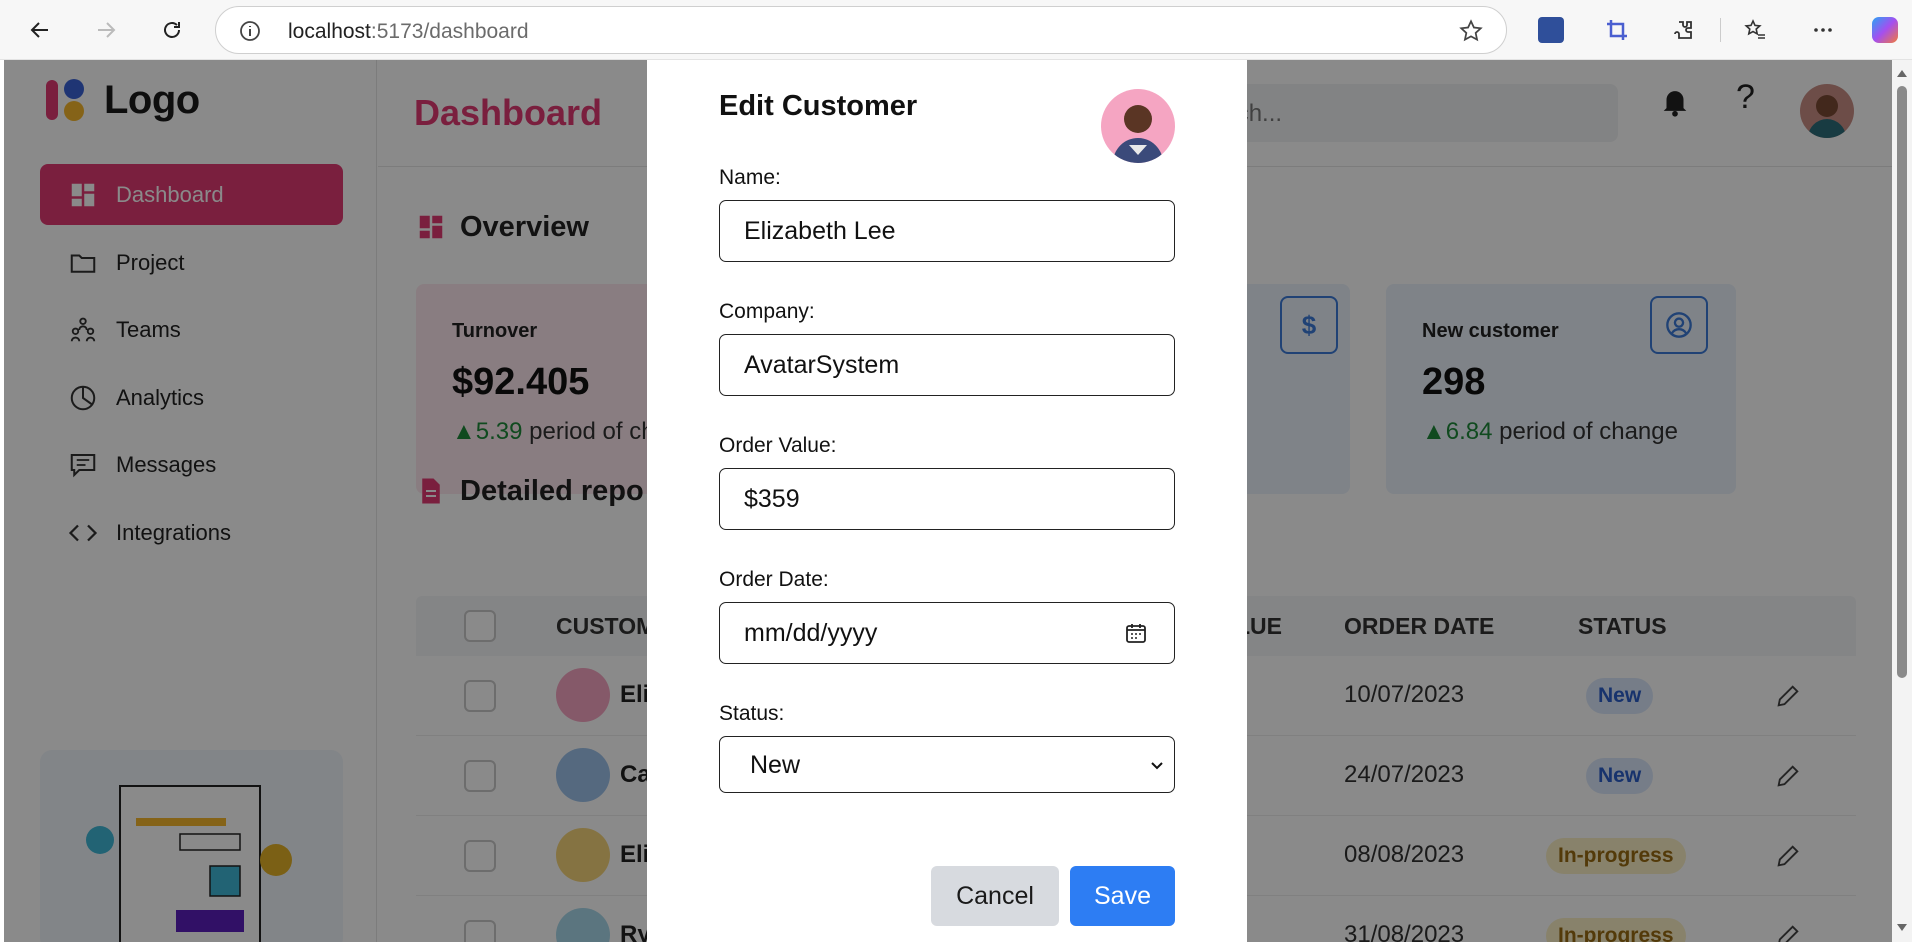 This screenshot has height=942, width=1912. I want to click on forward-button, so click(106, 30).